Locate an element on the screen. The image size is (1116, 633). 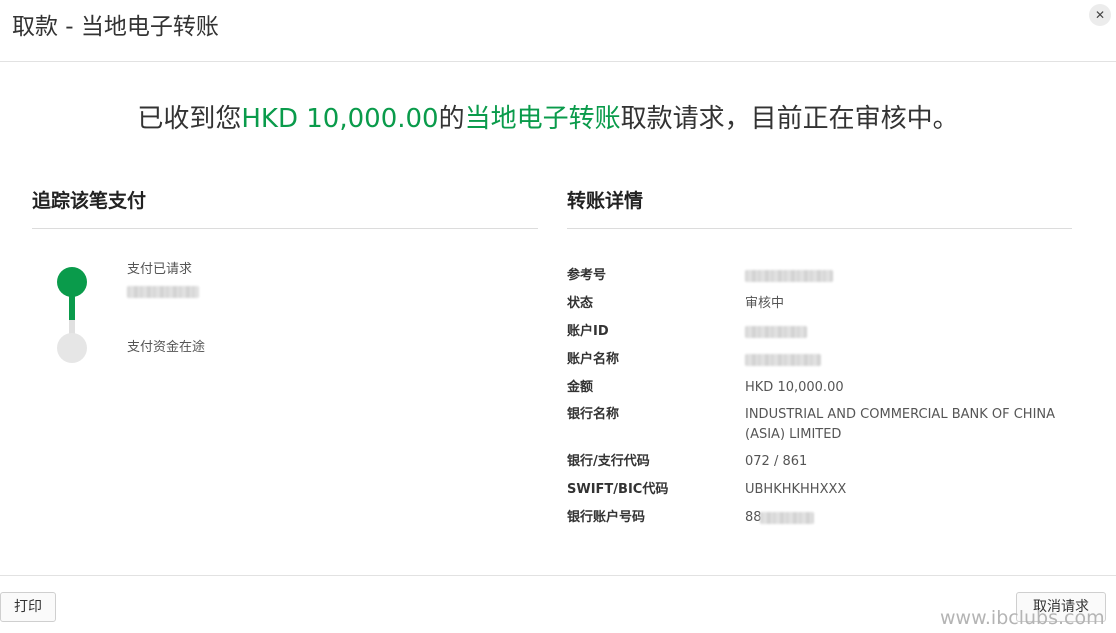
status-message: 已收到您HKD 10,000.00的当地电子转账取款请求，目前正在审核中。 is located at coordinates (548, 119).